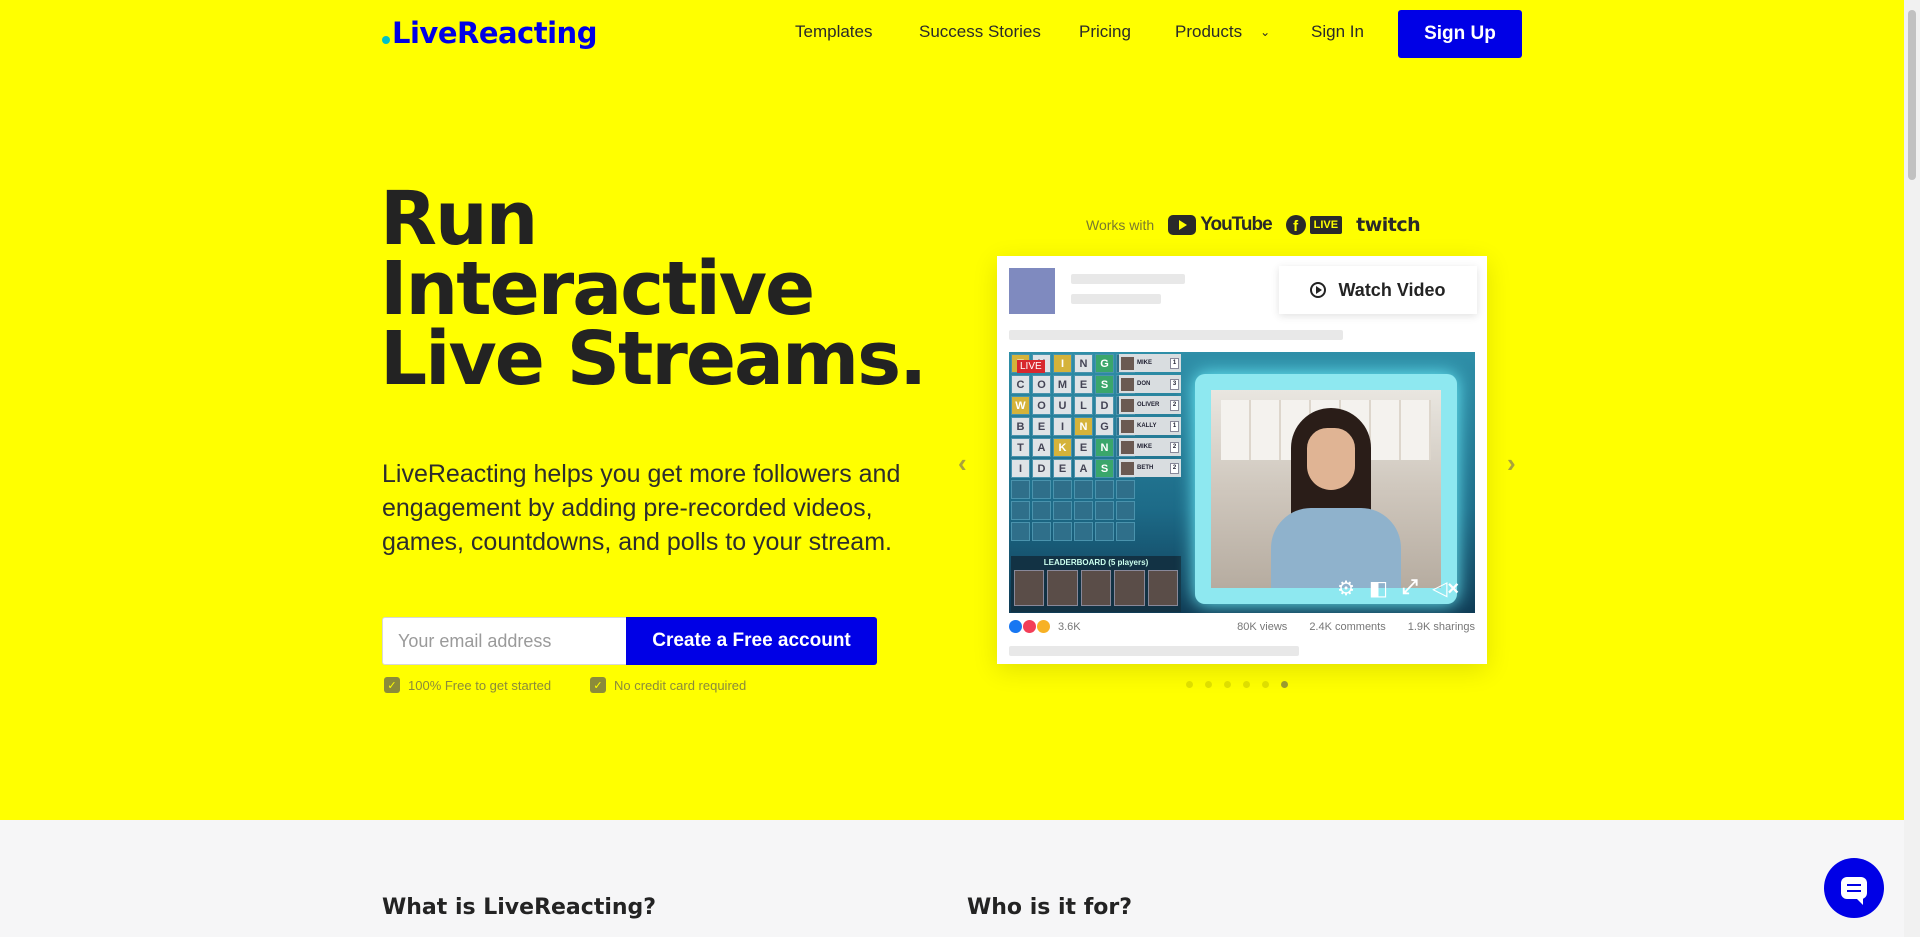 The image size is (1920, 937). Describe the element at coordinates (467, 685) in the screenshot. I see `check-free: ✓ 100% Free to get started` at that location.